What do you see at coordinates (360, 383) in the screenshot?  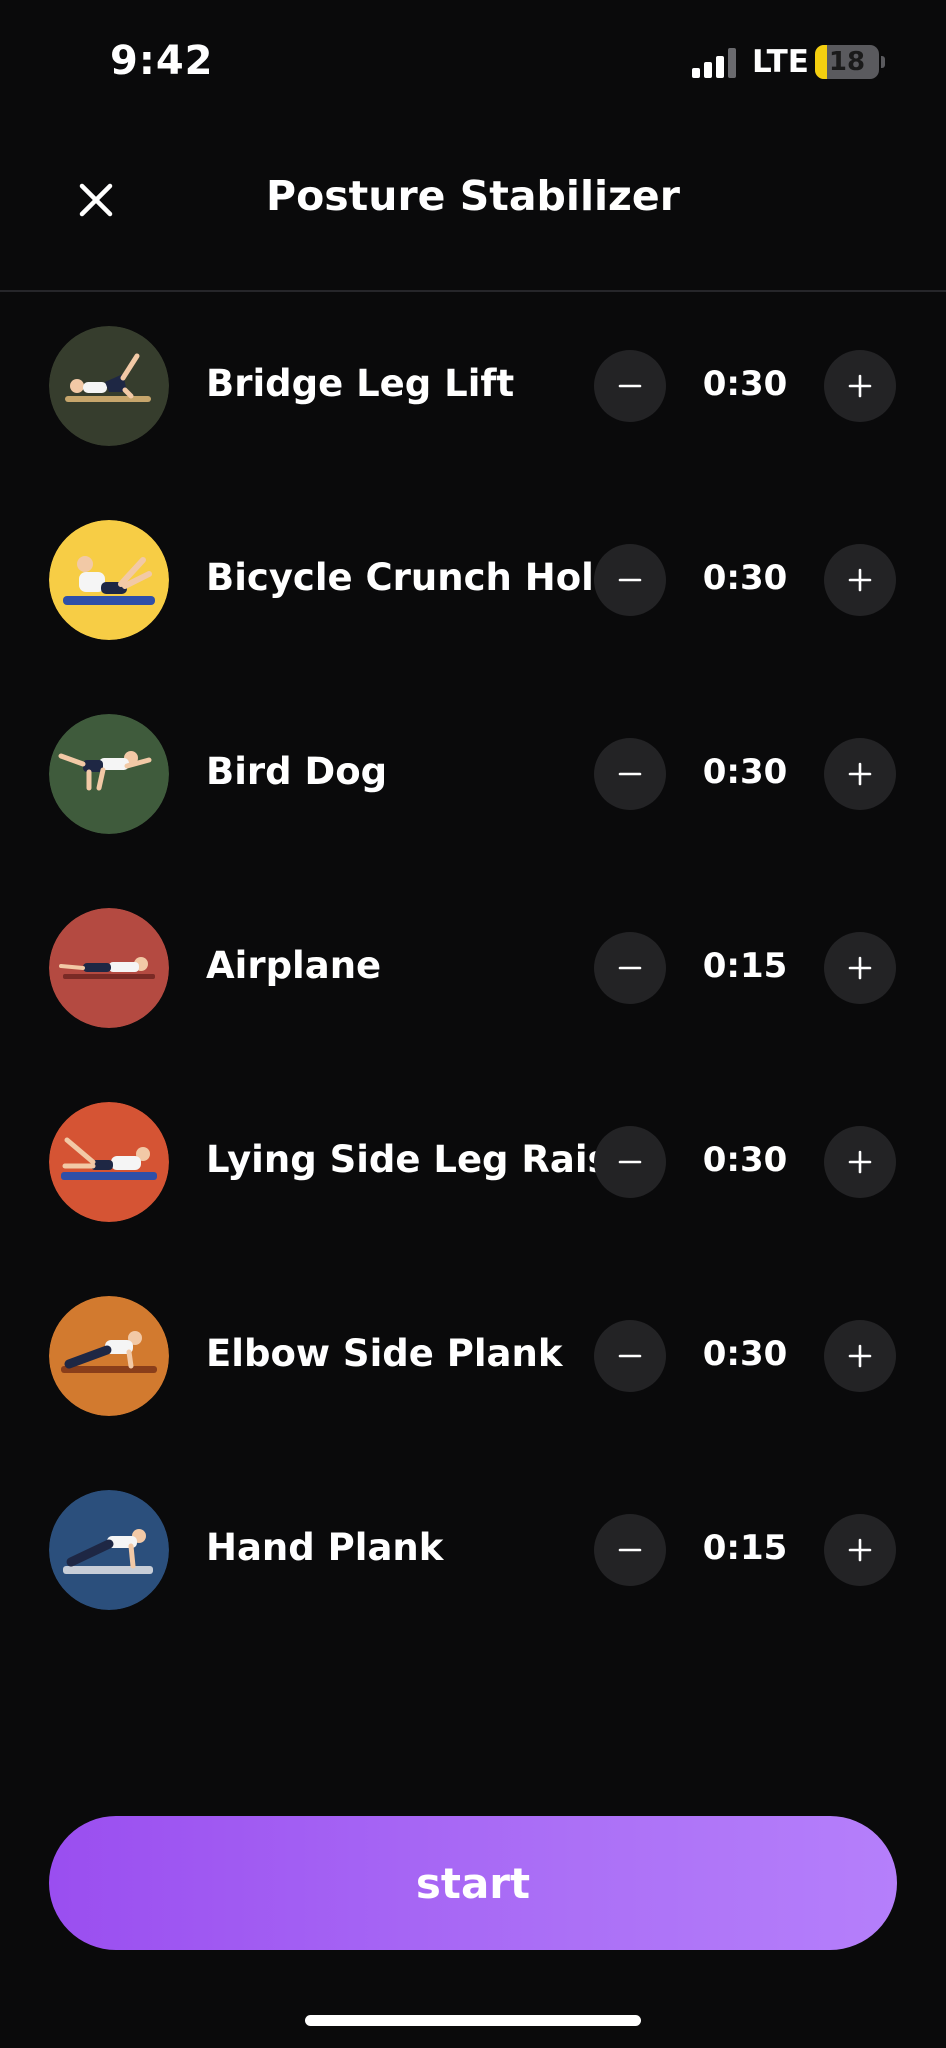 I see `exercise-name: Bridge Leg Lift` at bounding box center [360, 383].